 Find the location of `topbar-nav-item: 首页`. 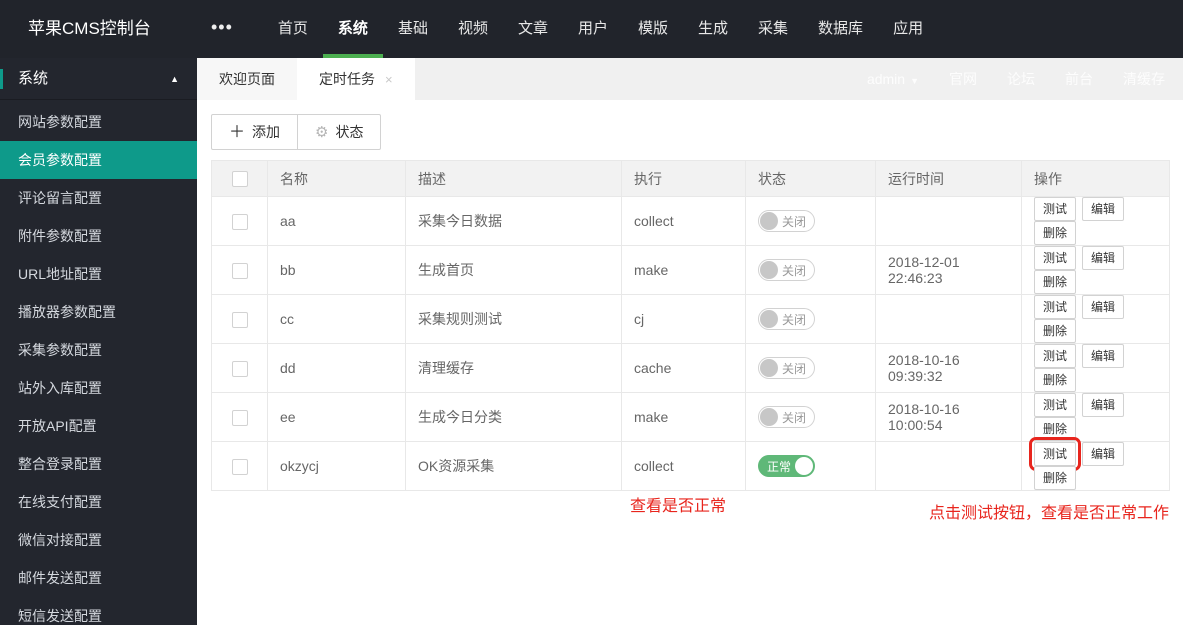

topbar-nav-item: 首页 is located at coordinates (293, 29).